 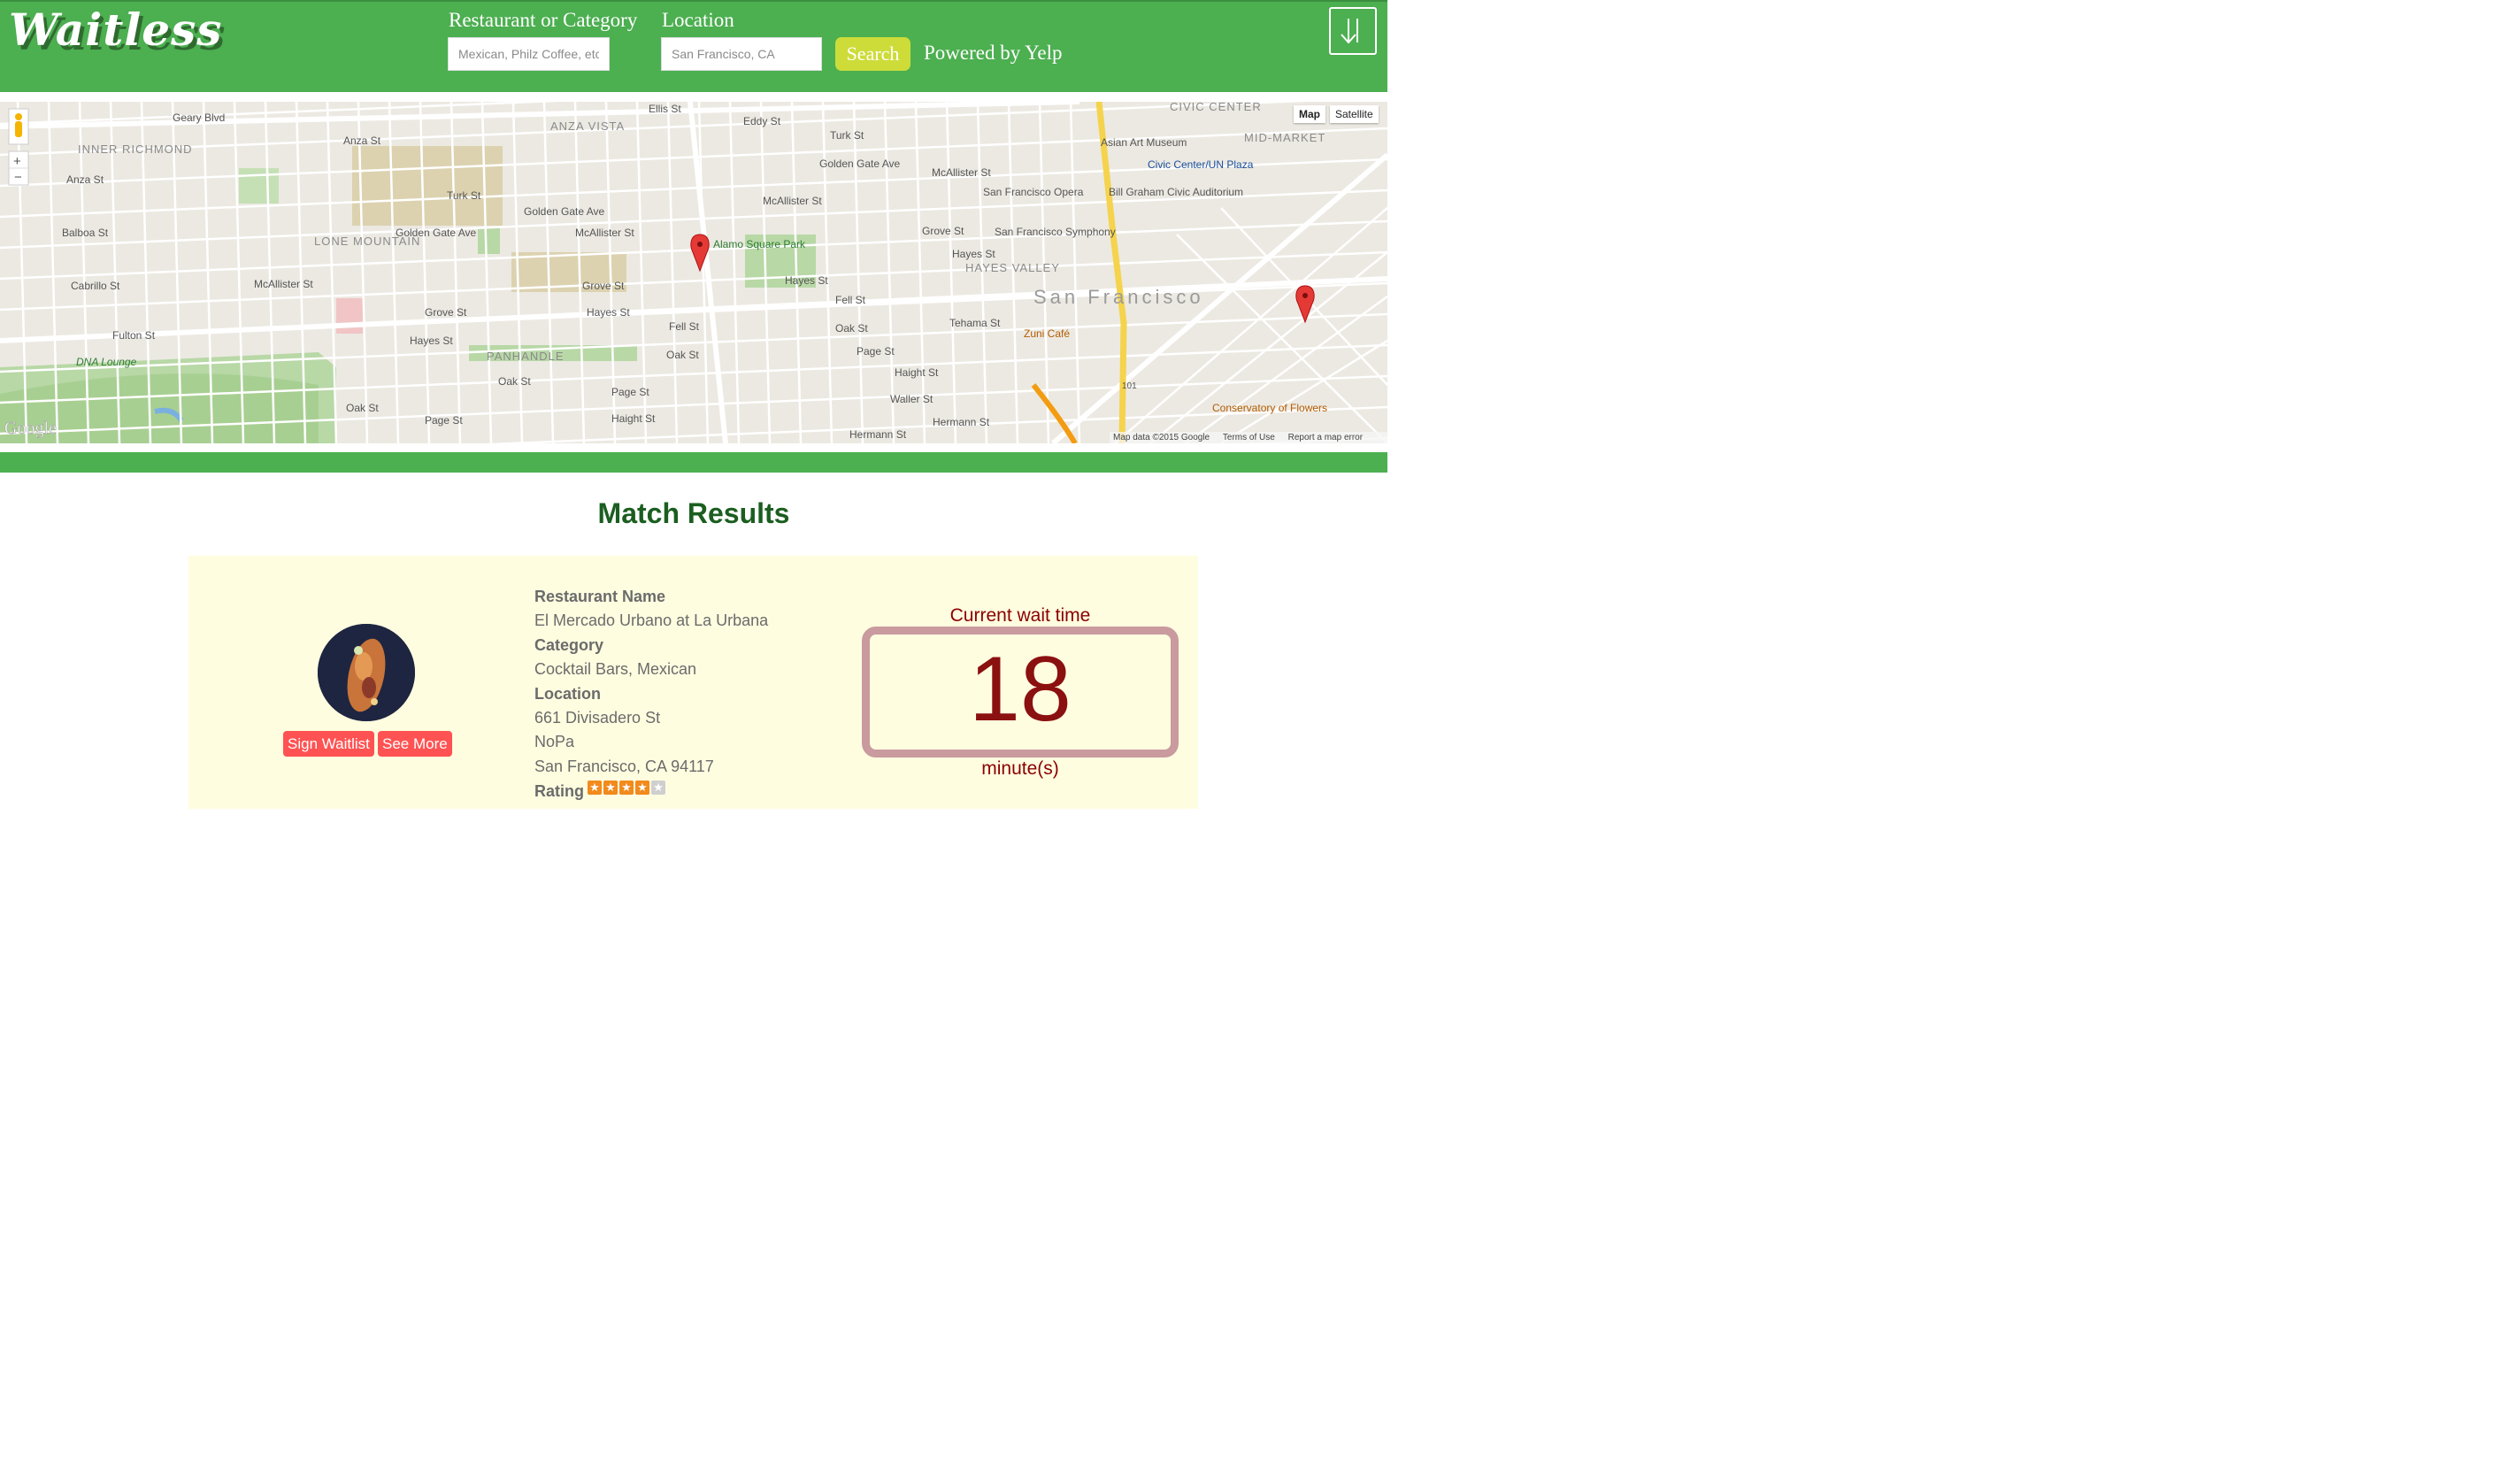 I want to click on neighborhood-label: HAYES VALLEY, so click(x=1012, y=267).